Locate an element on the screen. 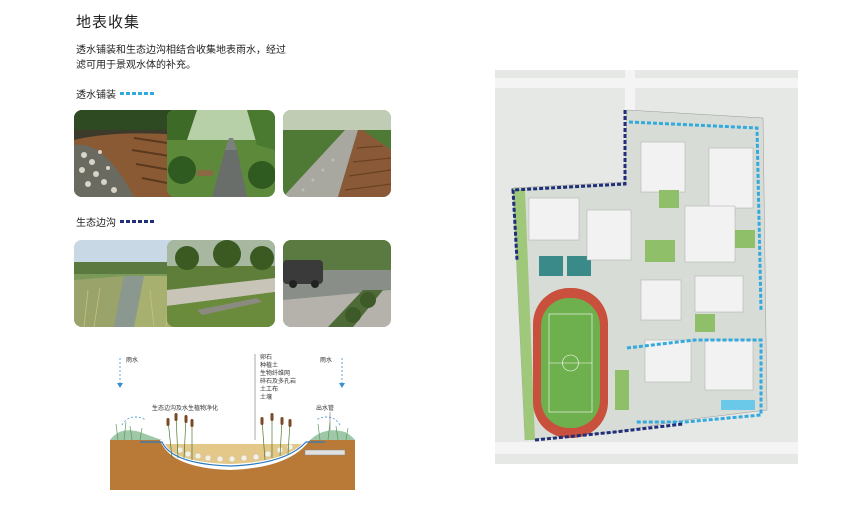 The width and height of the screenshot is (850, 509). section-label: 透水铺装 is located at coordinates (96, 95).